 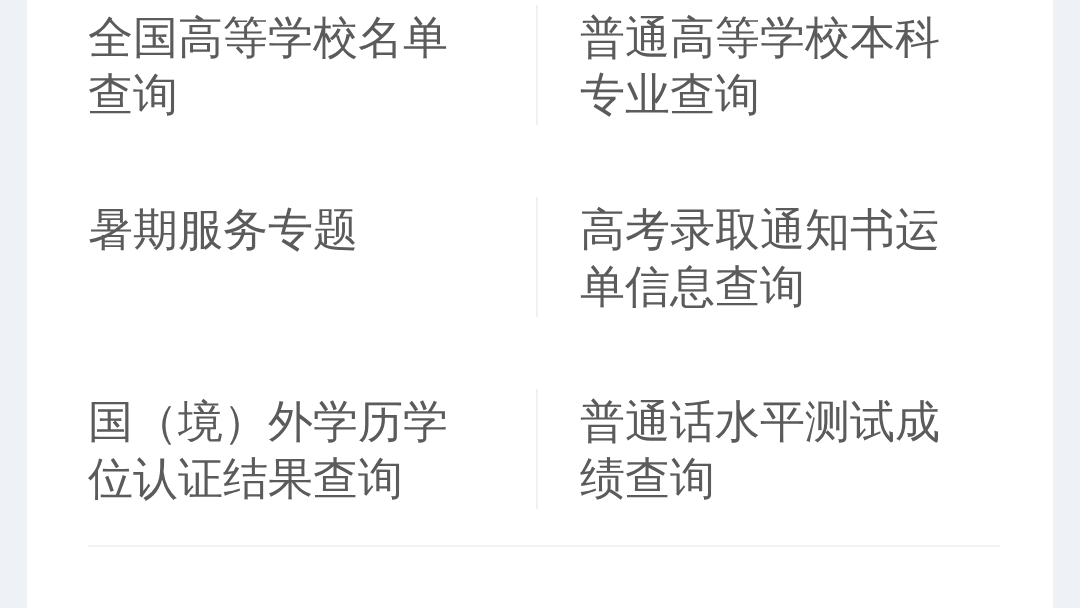 I want to click on service-link: 国（境）外学历学位认证结果查询, so click(x=275, y=450).